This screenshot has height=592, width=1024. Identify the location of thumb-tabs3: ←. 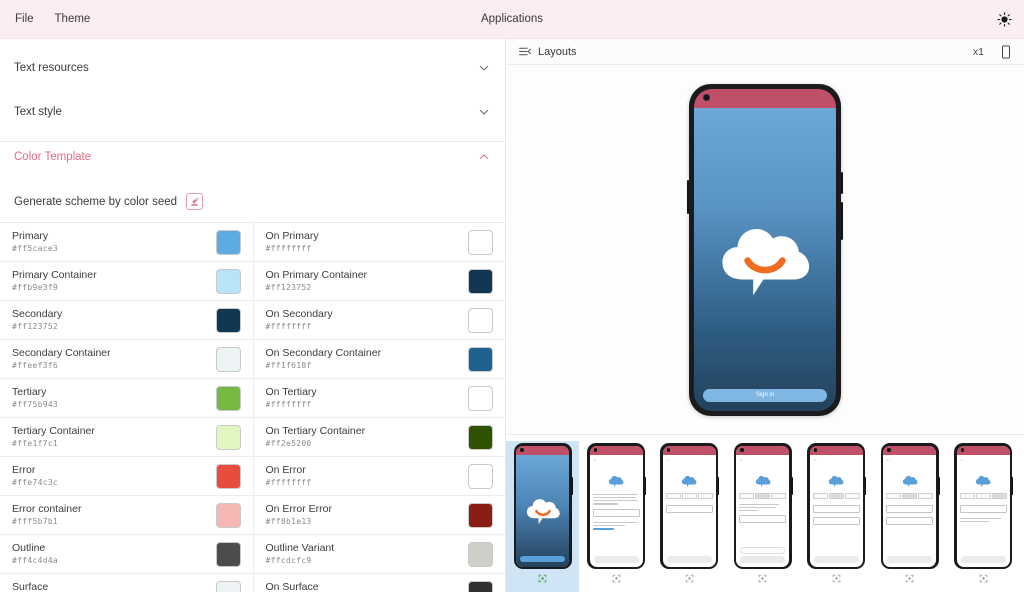
(836, 516).